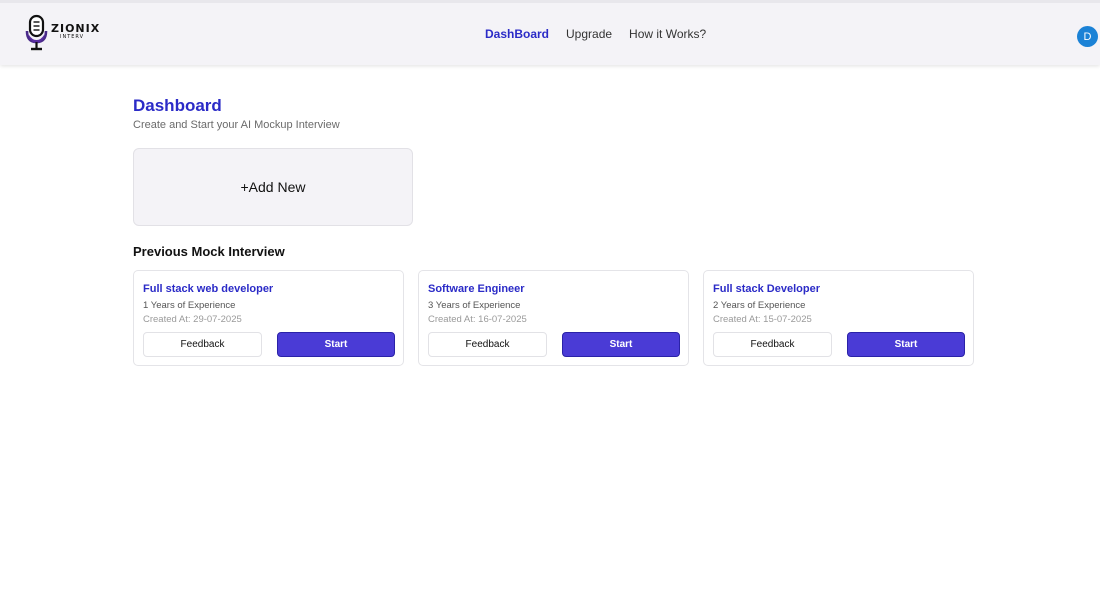  I want to click on interview-created-date: Created At: 16-07-2025, so click(477, 319).